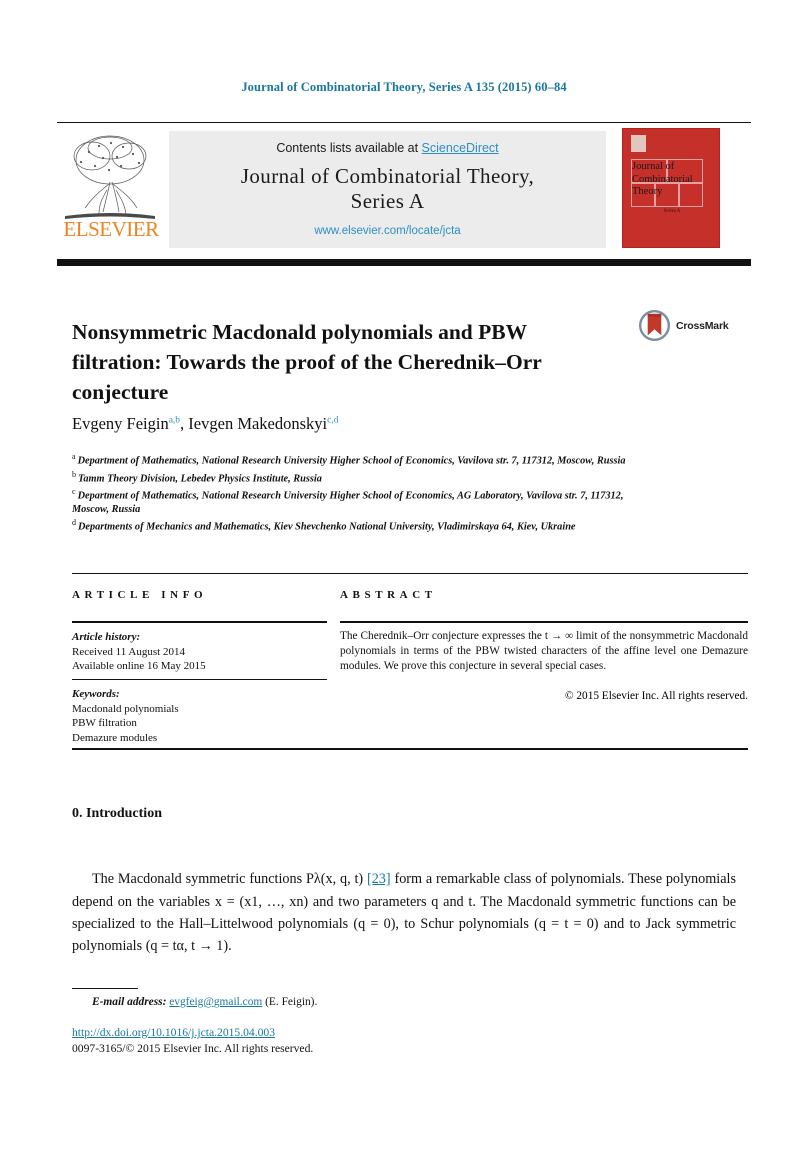  What do you see at coordinates (460, 148) in the screenshot?
I see `sciencedirect-link: ScienceDirect` at bounding box center [460, 148].